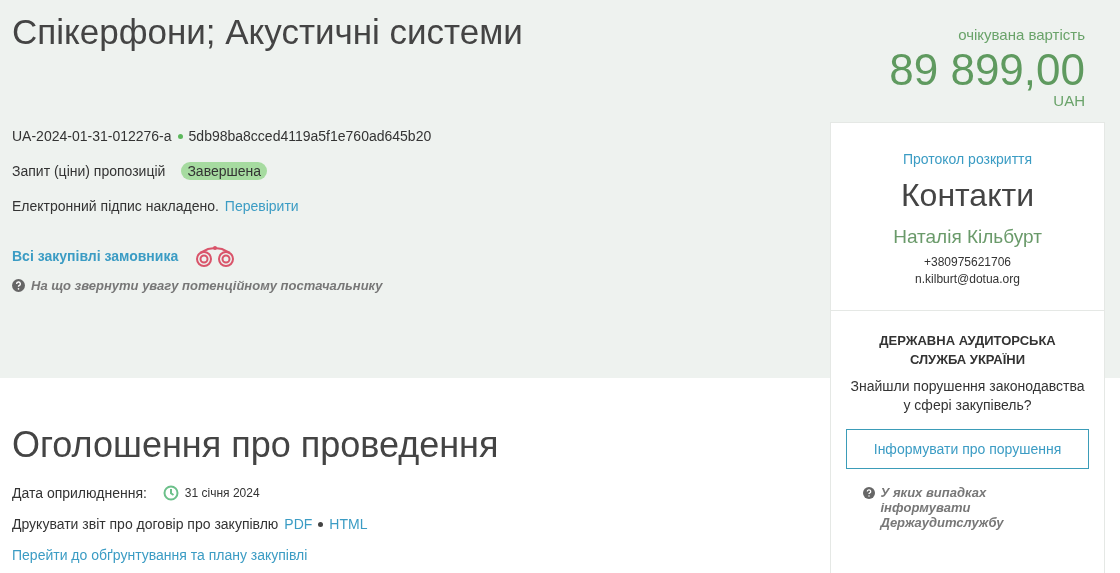  What do you see at coordinates (256, 445) in the screenshot?
I see `section-title: Оголошення про проведення` at bounding box center [256, 445].